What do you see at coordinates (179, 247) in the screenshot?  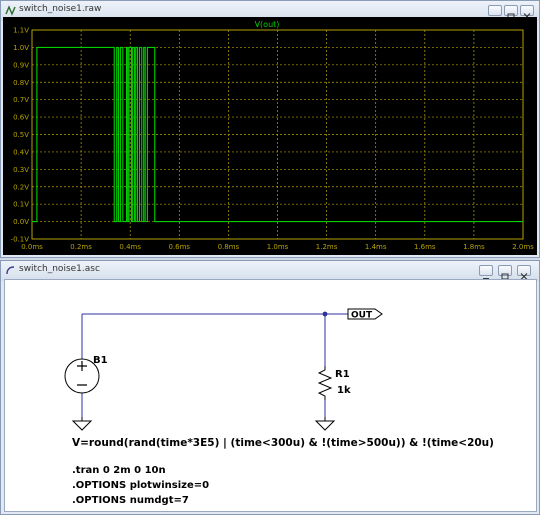 I see `x-tick-label: 0.6ms` at bounding box center [179, 247].